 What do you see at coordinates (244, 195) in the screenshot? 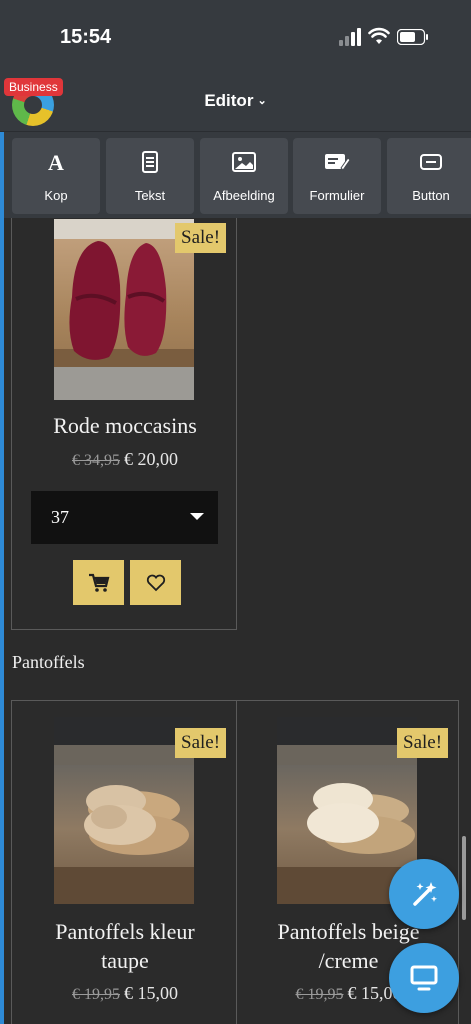
I see `toolbar-item-label: Afbeelding` at bounding box center [244, 195].